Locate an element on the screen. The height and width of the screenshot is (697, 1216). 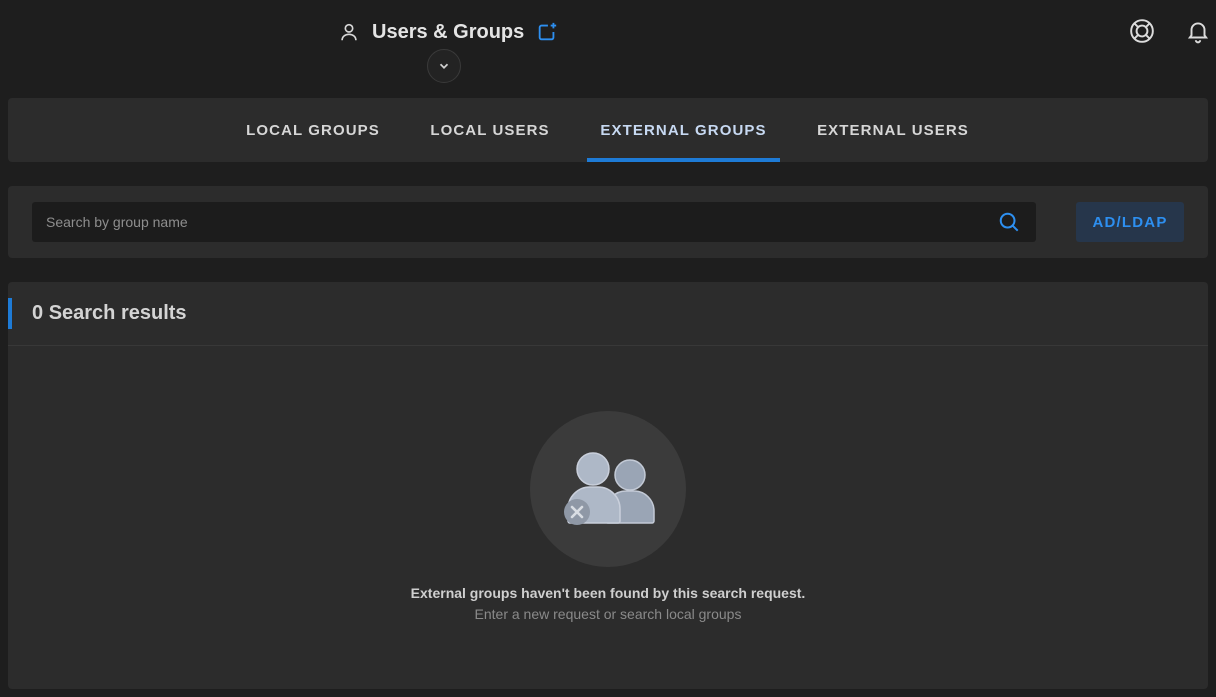
top-bar: Users & Groups is located at coordinates (608, 49).